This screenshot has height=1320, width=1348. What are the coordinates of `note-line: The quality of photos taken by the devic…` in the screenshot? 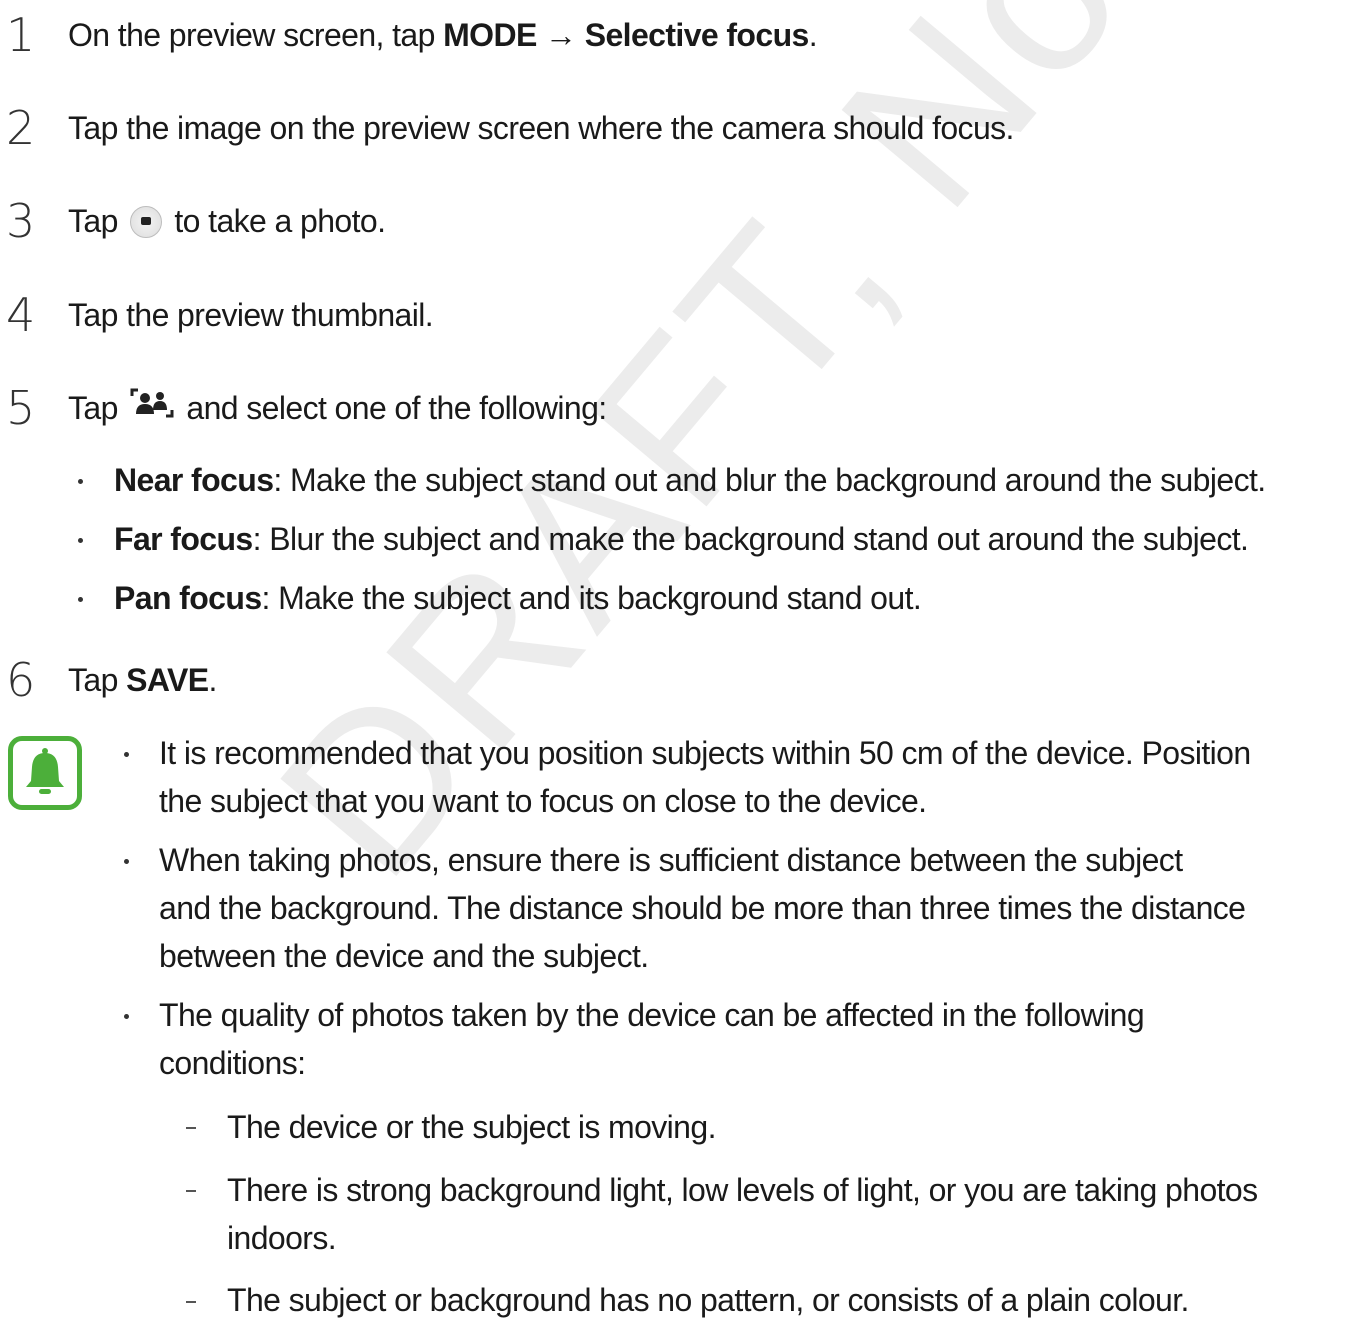 It's located at (652, 1015).